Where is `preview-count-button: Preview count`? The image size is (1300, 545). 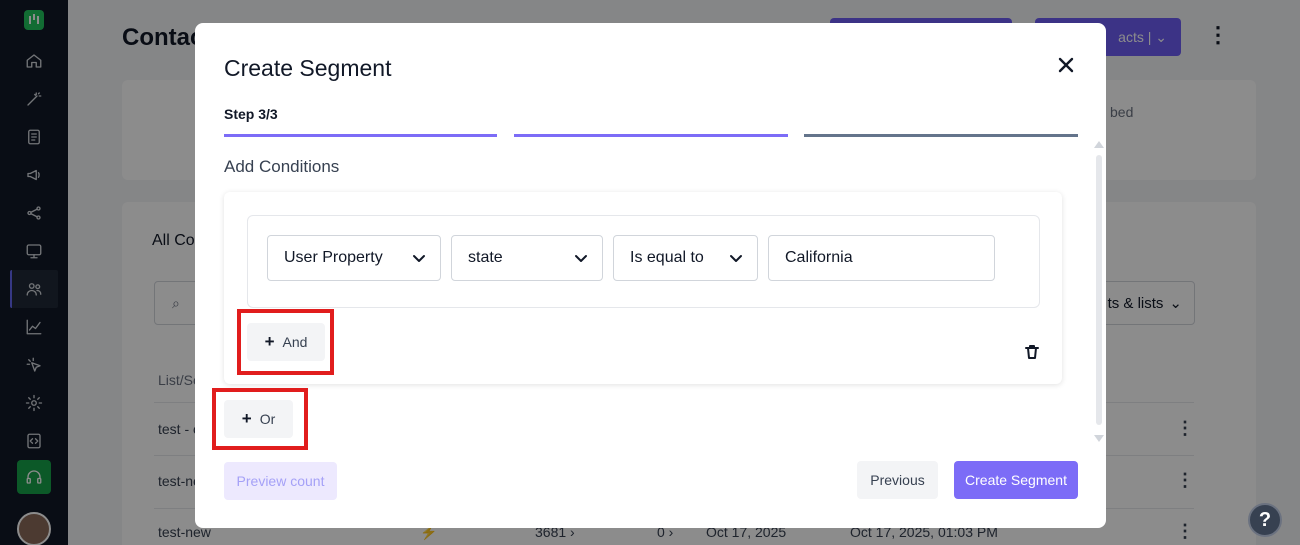 preview-count-button: Preview count is located at coordinates (280, 481).